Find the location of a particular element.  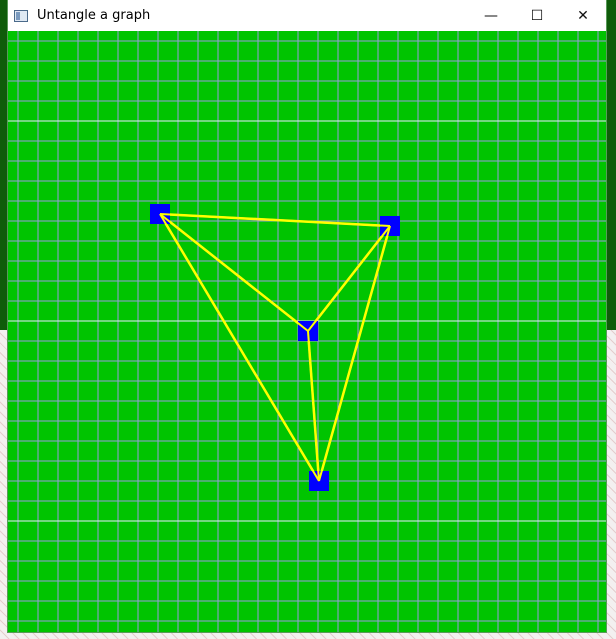

maximize-button: ☐ is located at coordinates (537, 15).